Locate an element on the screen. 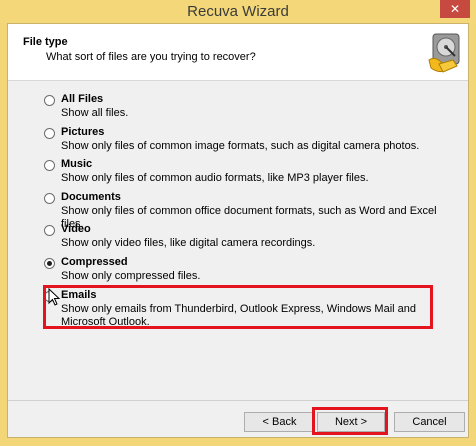 The image size is (476, 446). radio-all-files is located at coordinates (49, 100).